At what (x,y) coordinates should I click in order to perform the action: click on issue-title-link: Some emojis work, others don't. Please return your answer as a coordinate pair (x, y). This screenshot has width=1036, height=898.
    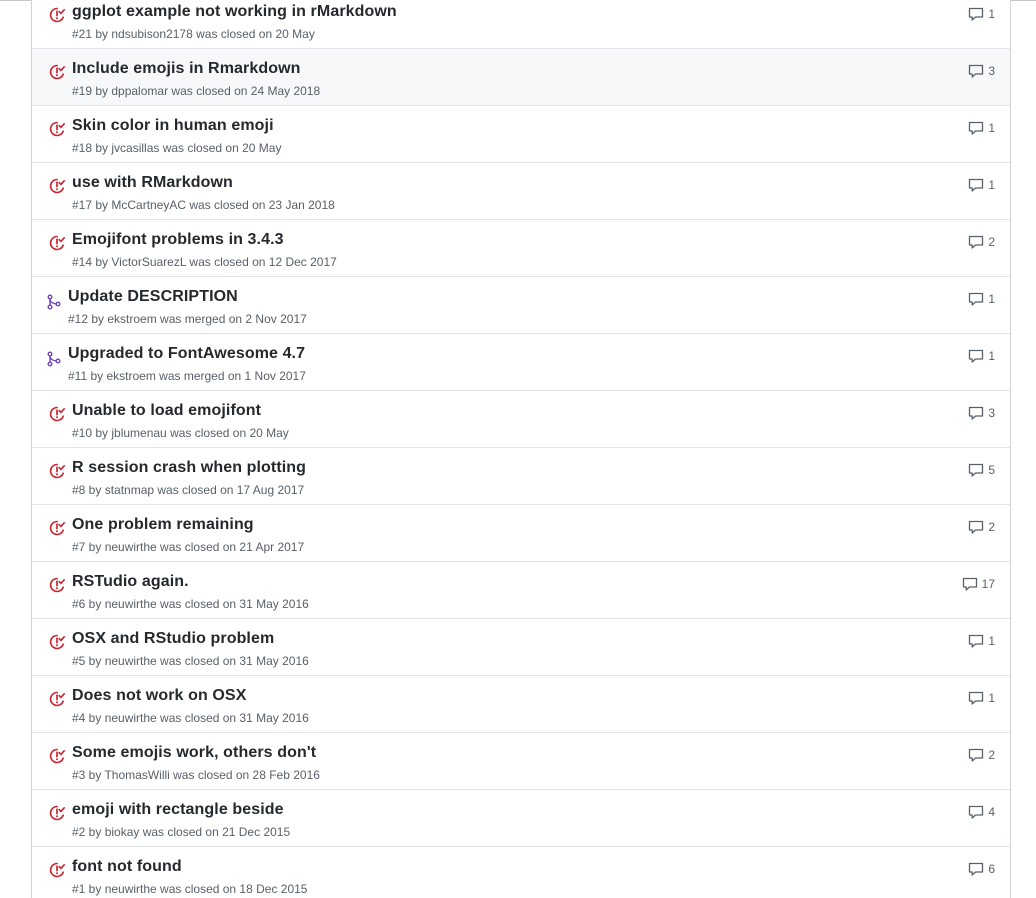
    Looking at the image, I should click on (194, 753).